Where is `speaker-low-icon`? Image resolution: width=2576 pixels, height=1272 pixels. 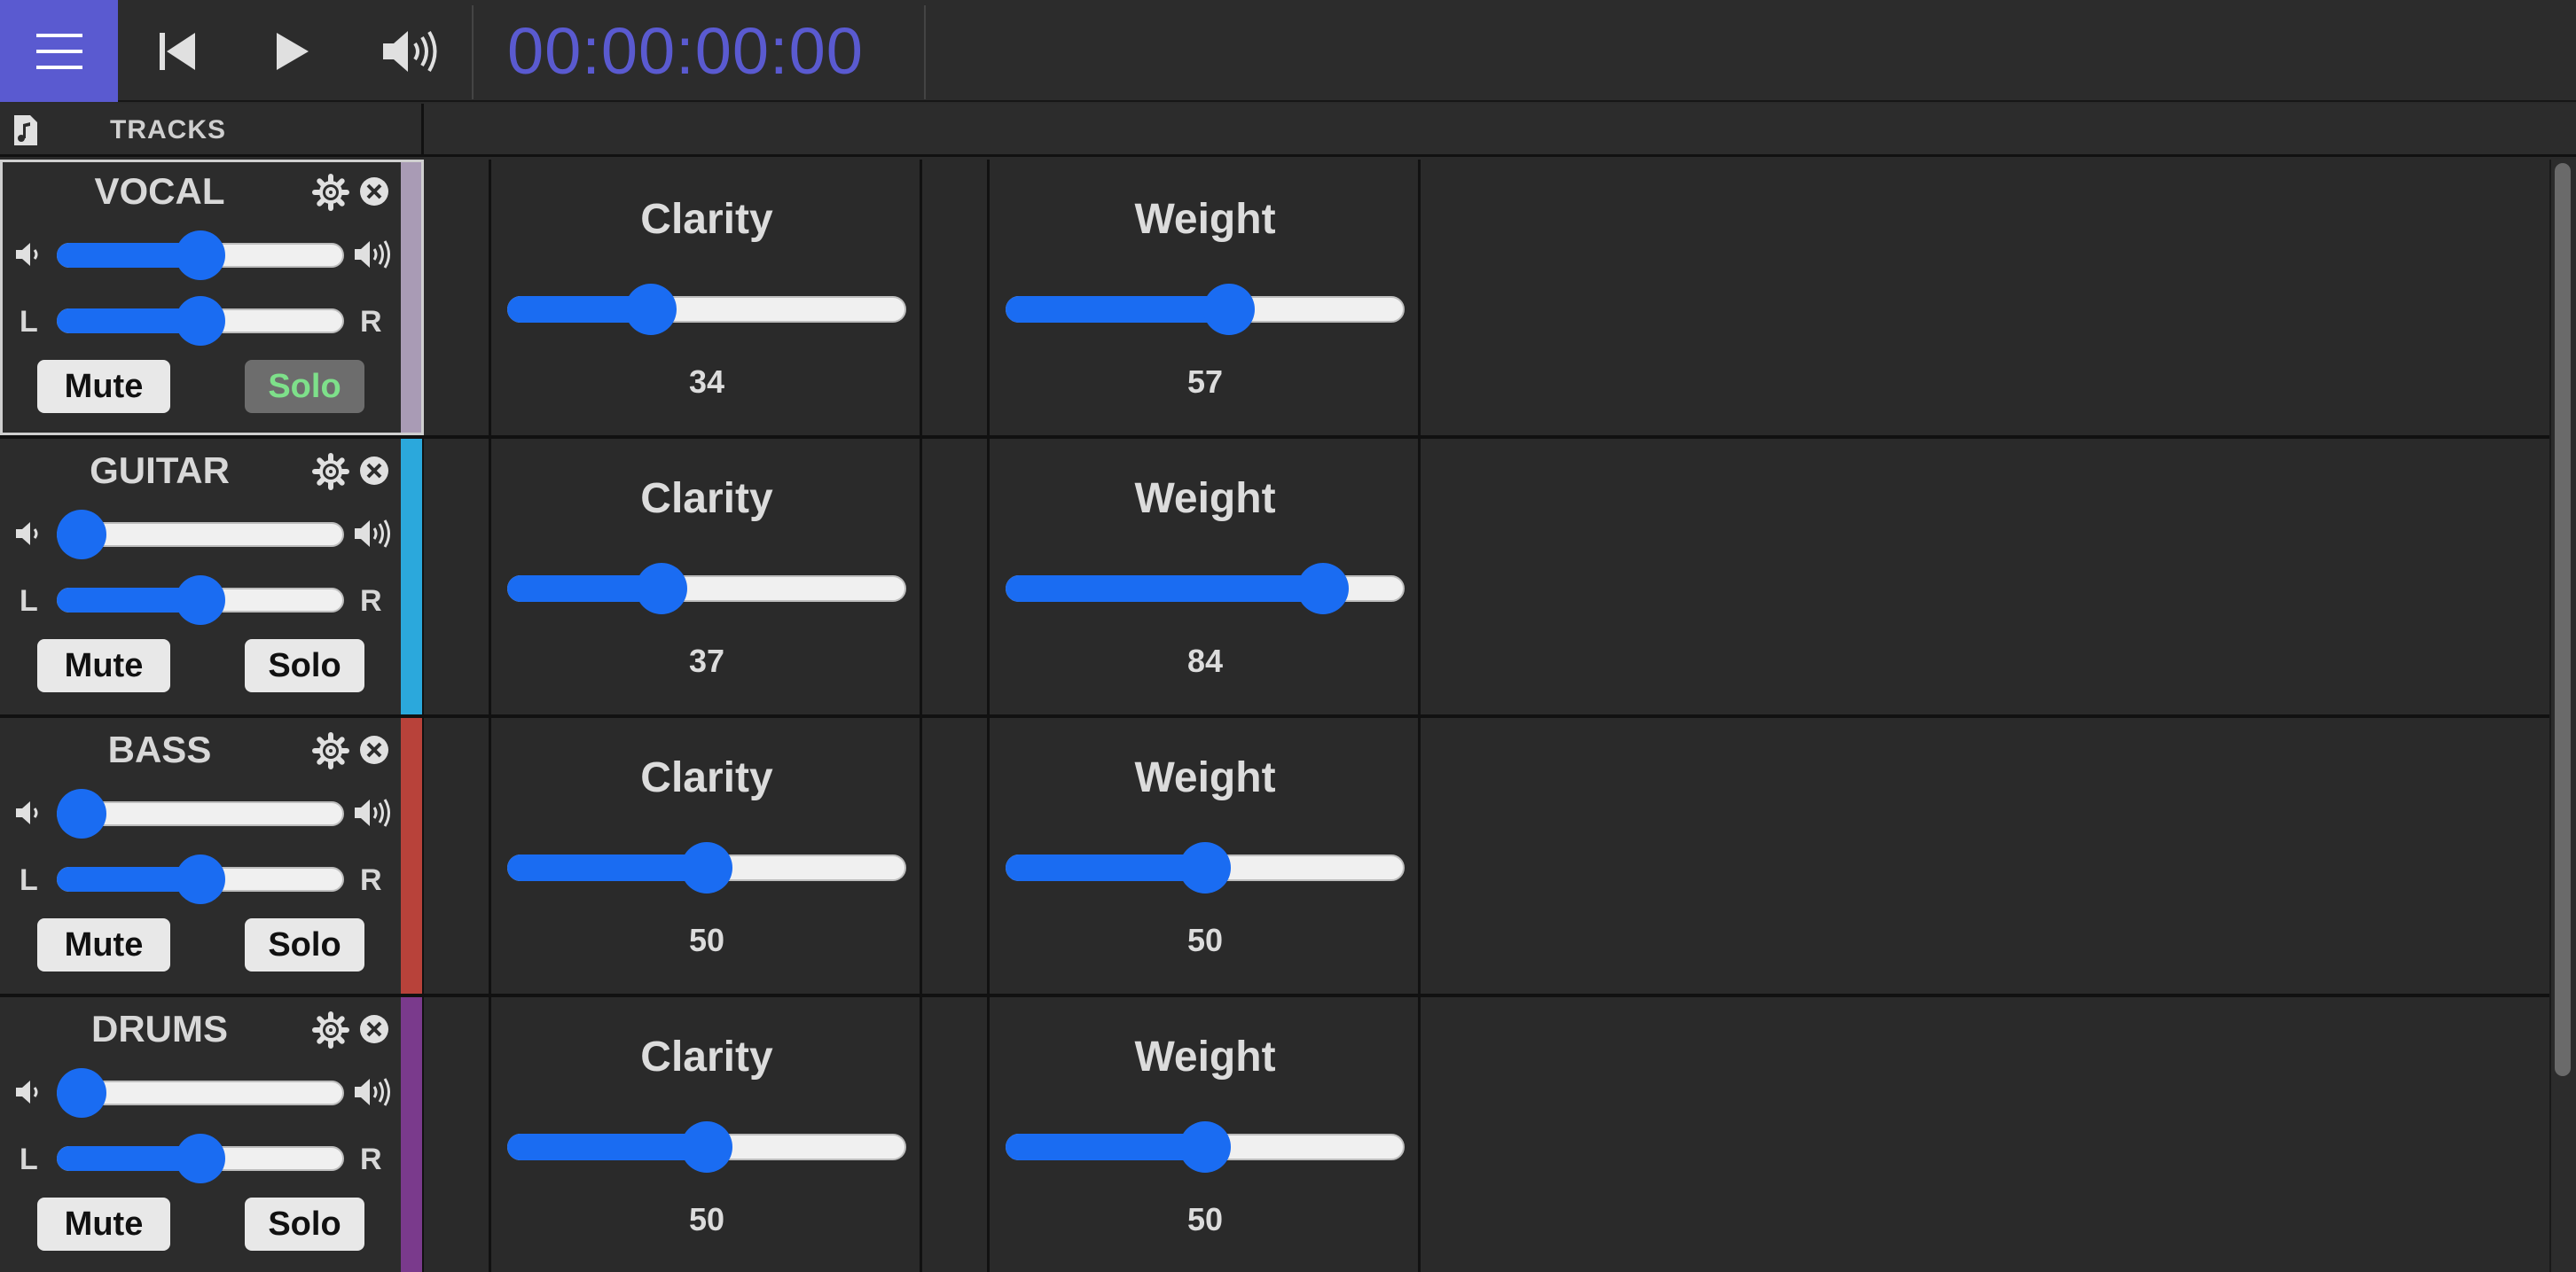 speaker-low-icon is located at coordinates (27, 533).